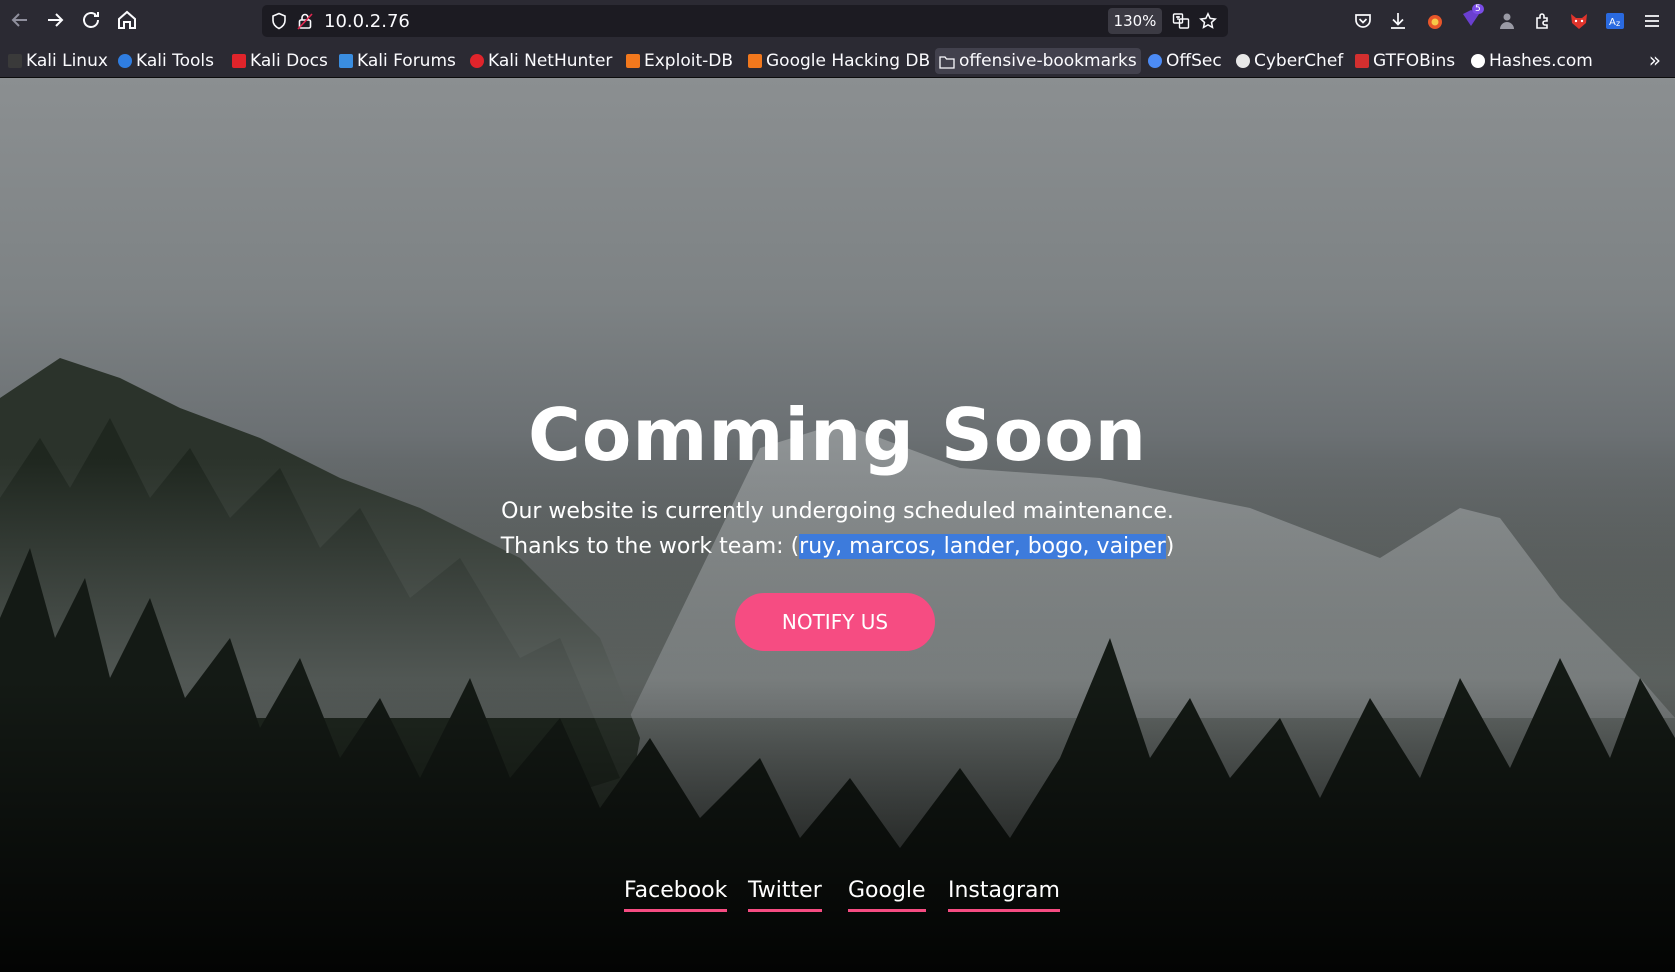 Image resolution: width=1675 pixels, height=972 pixels. I want to click on exploit-db-icon, so click(633, 61).